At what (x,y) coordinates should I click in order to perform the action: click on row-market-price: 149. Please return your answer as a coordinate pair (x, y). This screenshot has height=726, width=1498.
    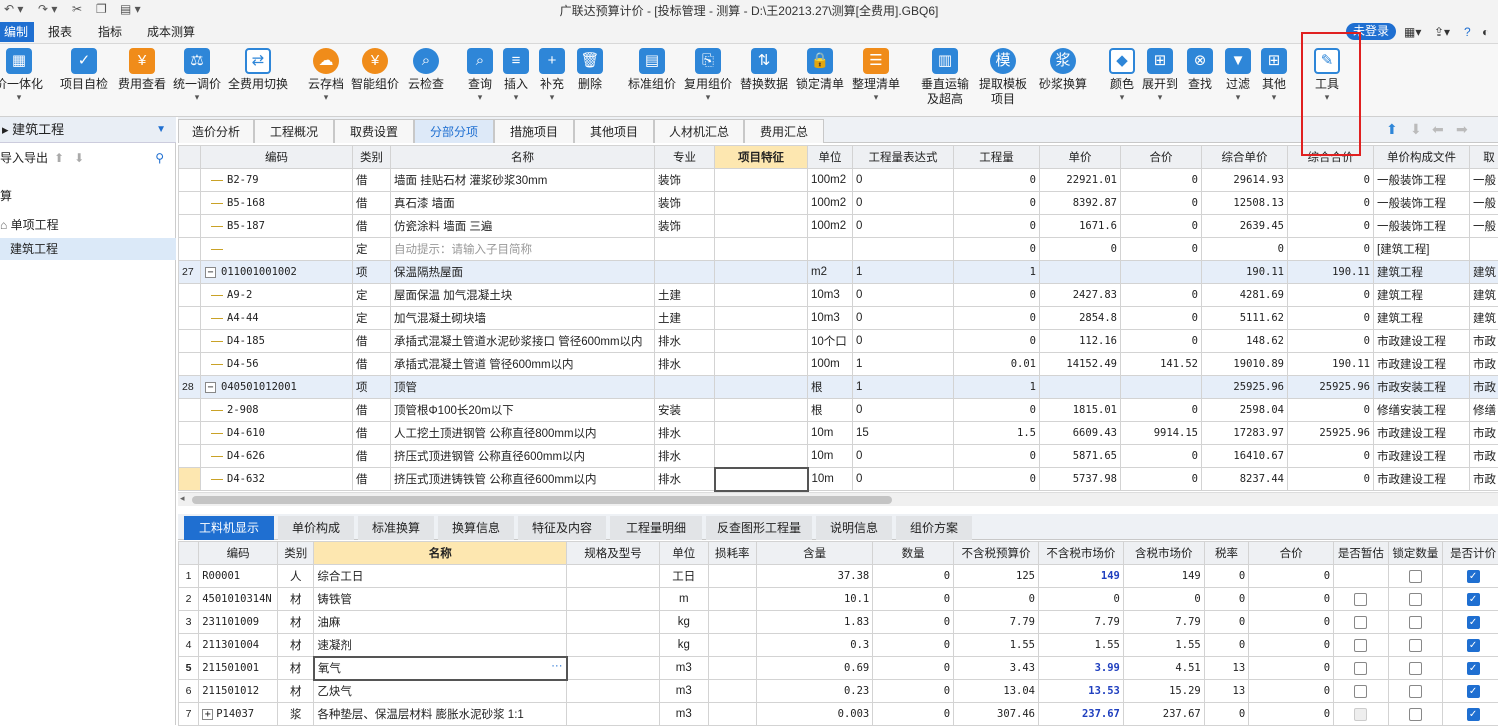
    Looking at the image, I should click on (1080, 576).